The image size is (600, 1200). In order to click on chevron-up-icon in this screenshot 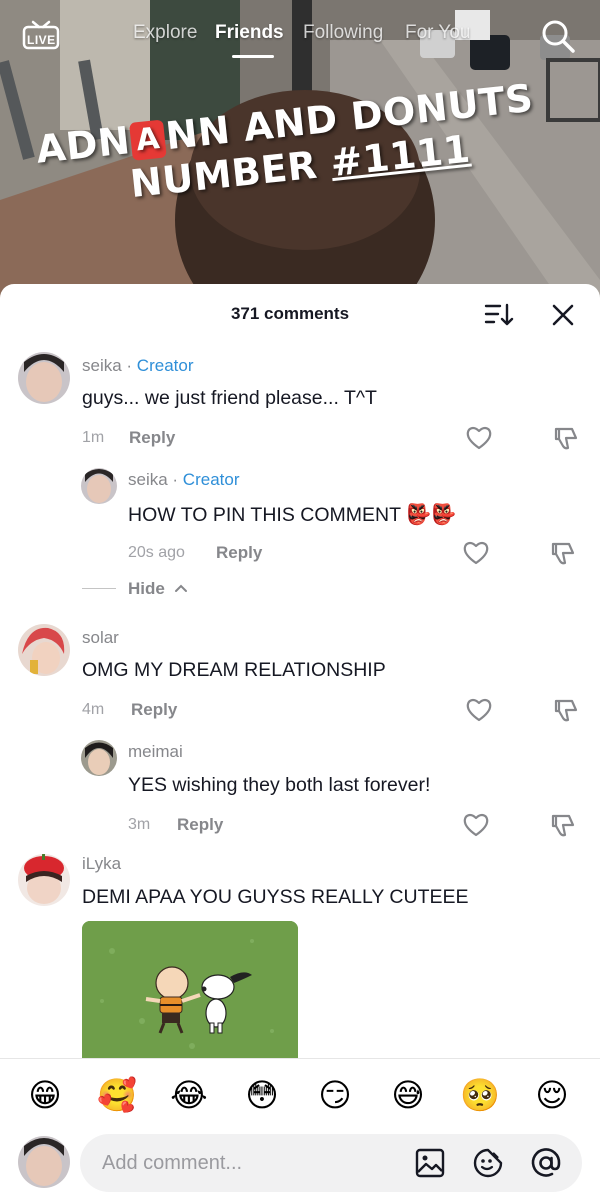, I will do `click(180, 588)`.